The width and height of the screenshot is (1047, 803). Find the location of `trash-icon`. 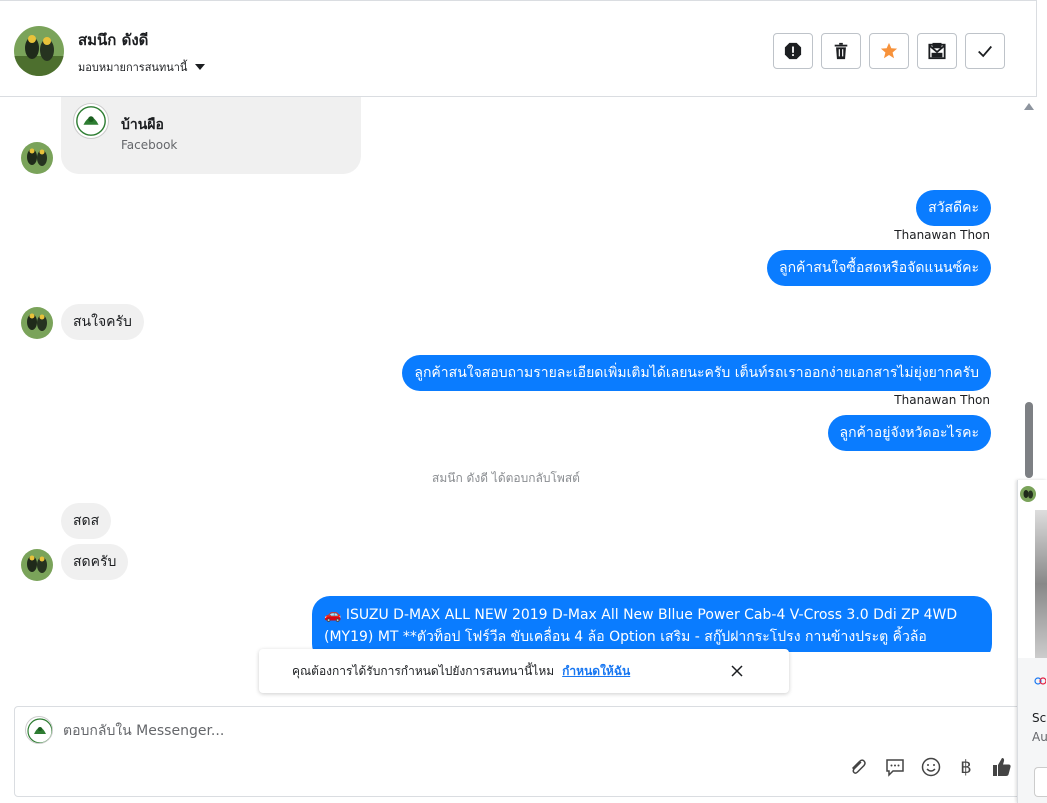

trash-icon is located at coordinates (841, 51).